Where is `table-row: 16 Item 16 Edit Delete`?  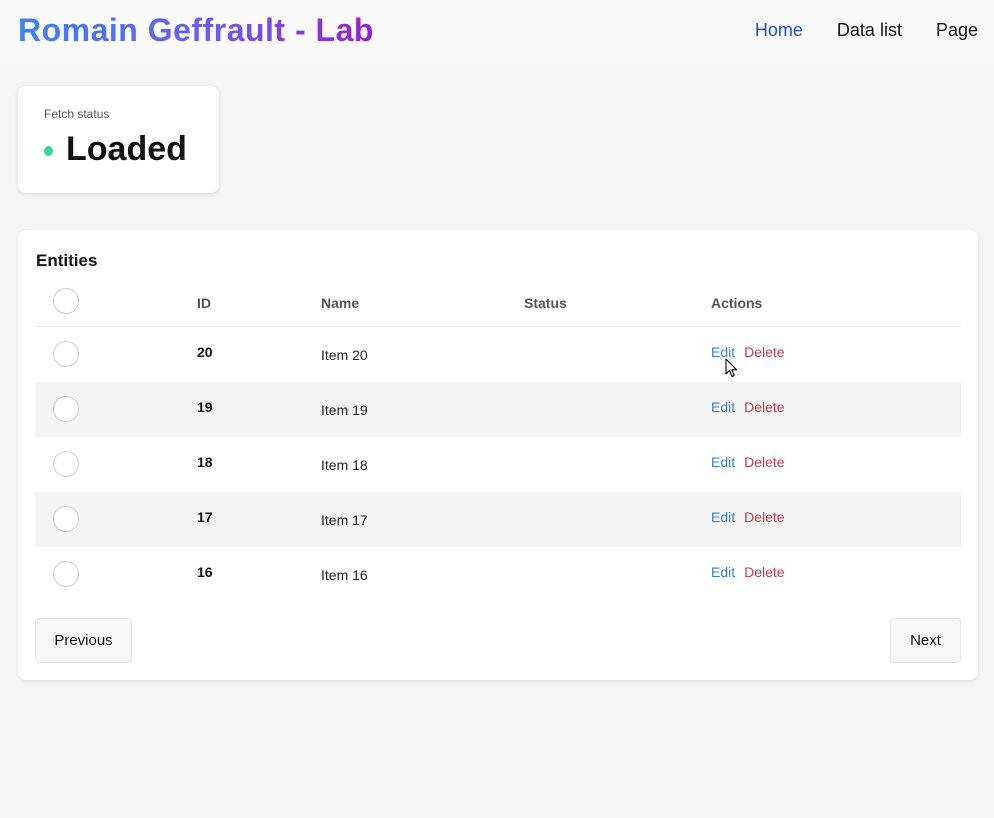 table-row: 16 Item 16 Edit Delete is located at coordinates (498, 574).